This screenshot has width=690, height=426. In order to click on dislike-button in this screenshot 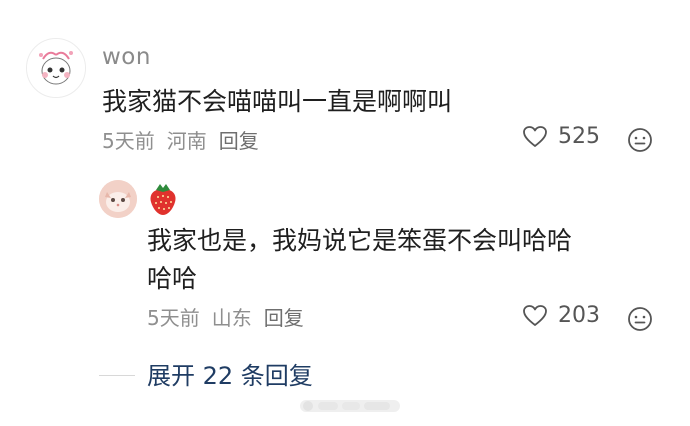, I will do `click(640, 142)`.